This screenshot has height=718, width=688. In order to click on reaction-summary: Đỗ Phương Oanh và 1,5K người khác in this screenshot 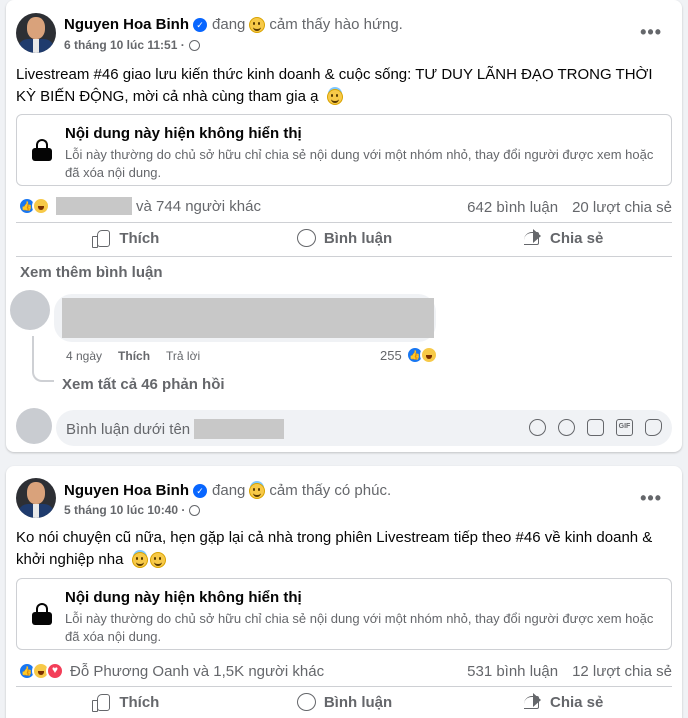, I will do `click(171, 671)`.